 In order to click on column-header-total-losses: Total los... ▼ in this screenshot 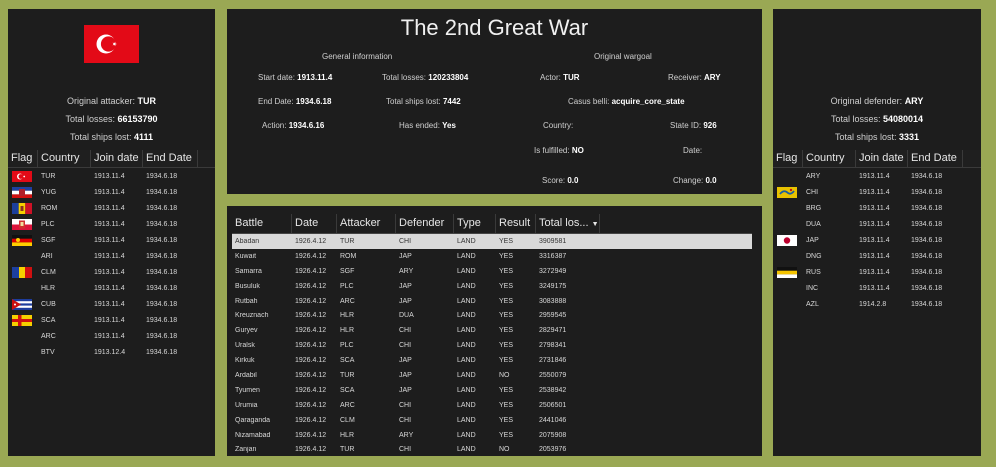, I will do `click(568, 223)`.